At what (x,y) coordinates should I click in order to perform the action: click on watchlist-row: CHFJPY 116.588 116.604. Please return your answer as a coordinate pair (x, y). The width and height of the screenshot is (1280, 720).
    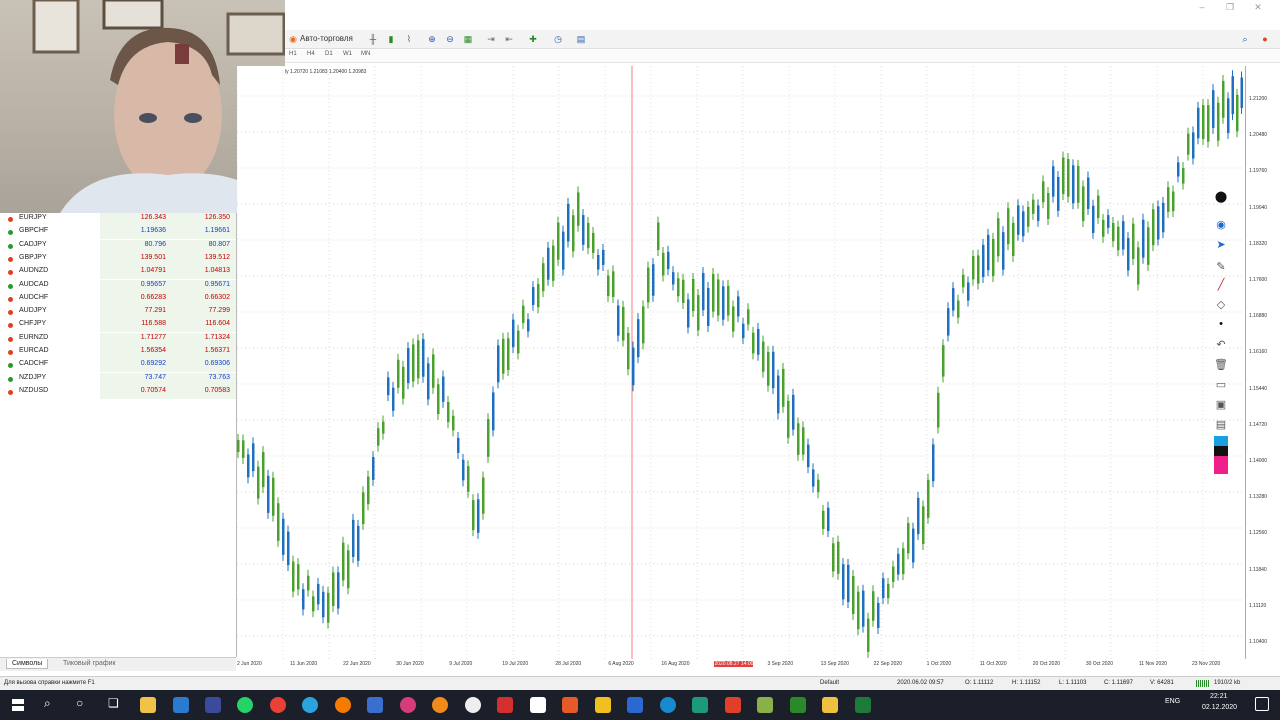
    Looking at the image, I should click on (118, 326).